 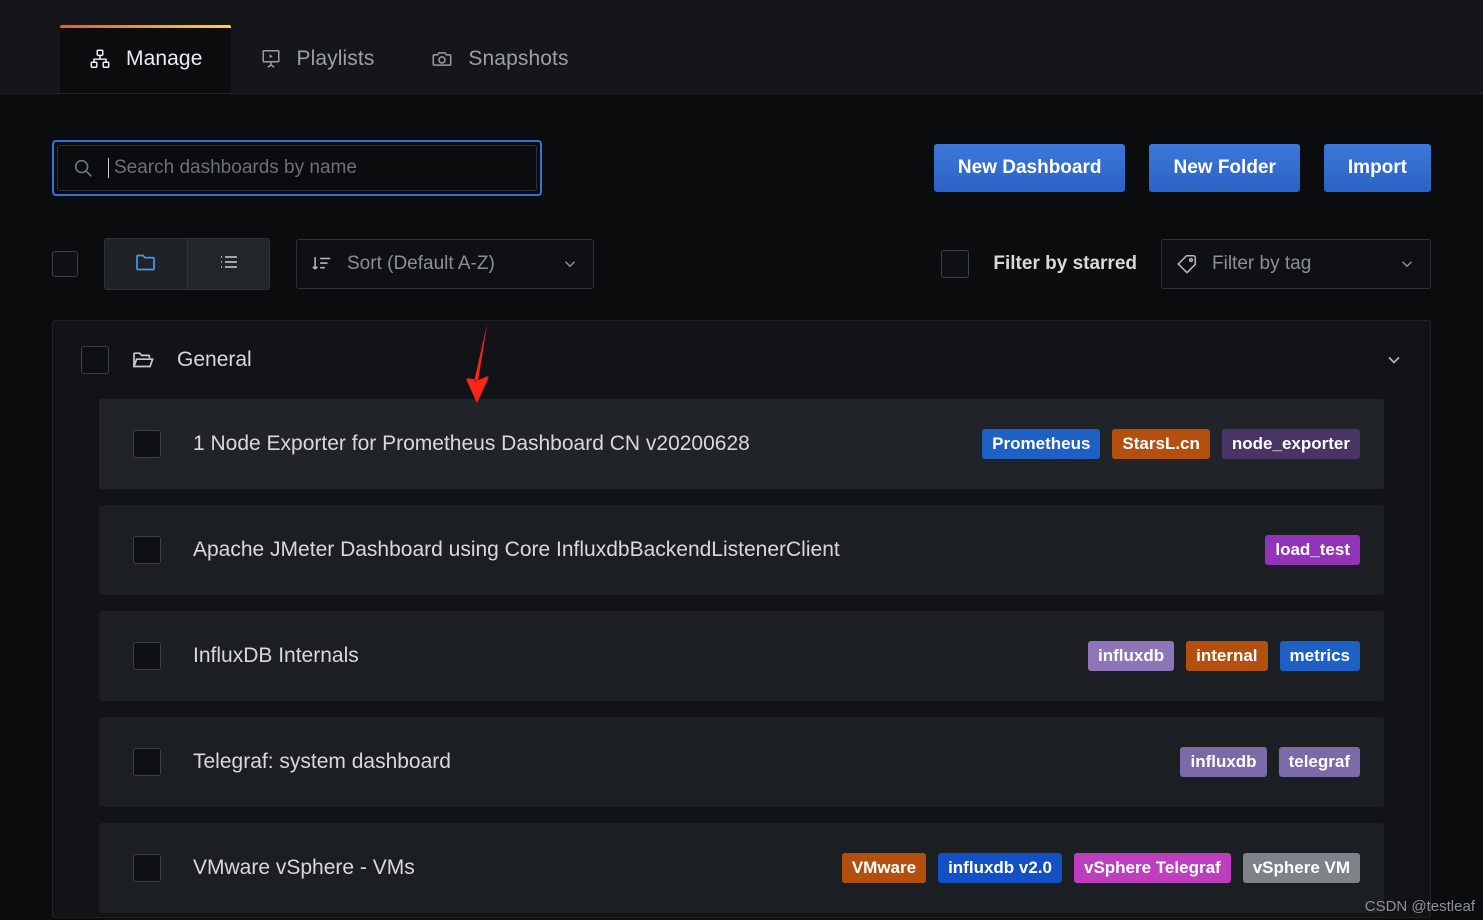 I want to click on tag-badge: vSphere VM, so click(x=1301, y=868).